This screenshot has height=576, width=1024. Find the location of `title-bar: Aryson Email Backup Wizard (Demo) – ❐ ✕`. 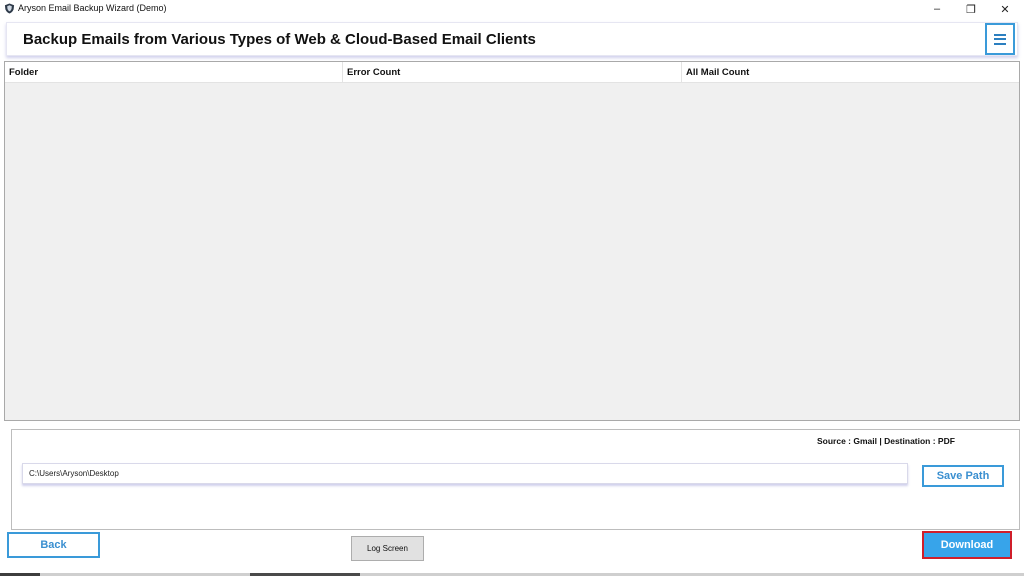

title-bar: Aryson Email Backup Wizard (Demo) – ❐ ✕ is located at coordinates (512, 9).